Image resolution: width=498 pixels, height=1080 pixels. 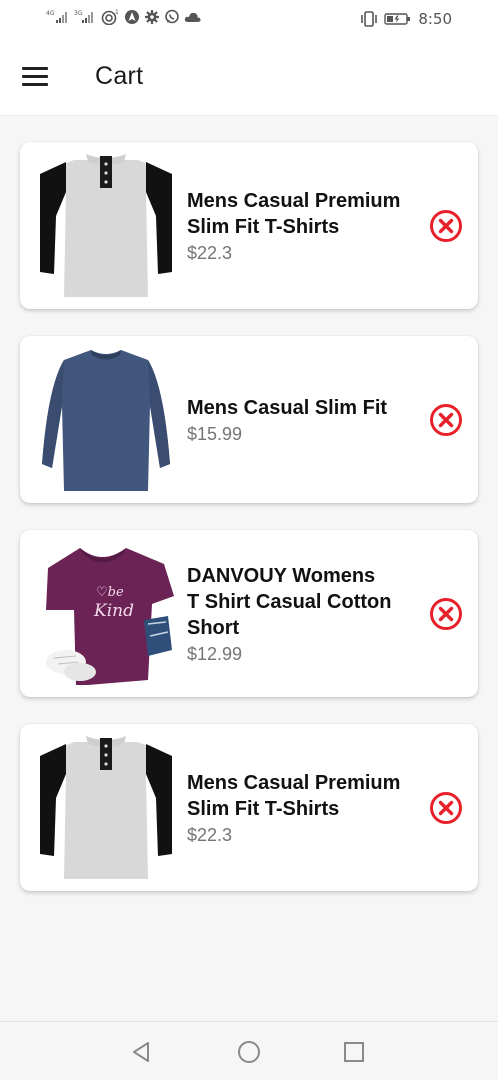 What do you see at coordinates (113, 611) in the screenshot?
I see `svg-text: Kind` at bounding box center [113, 611].